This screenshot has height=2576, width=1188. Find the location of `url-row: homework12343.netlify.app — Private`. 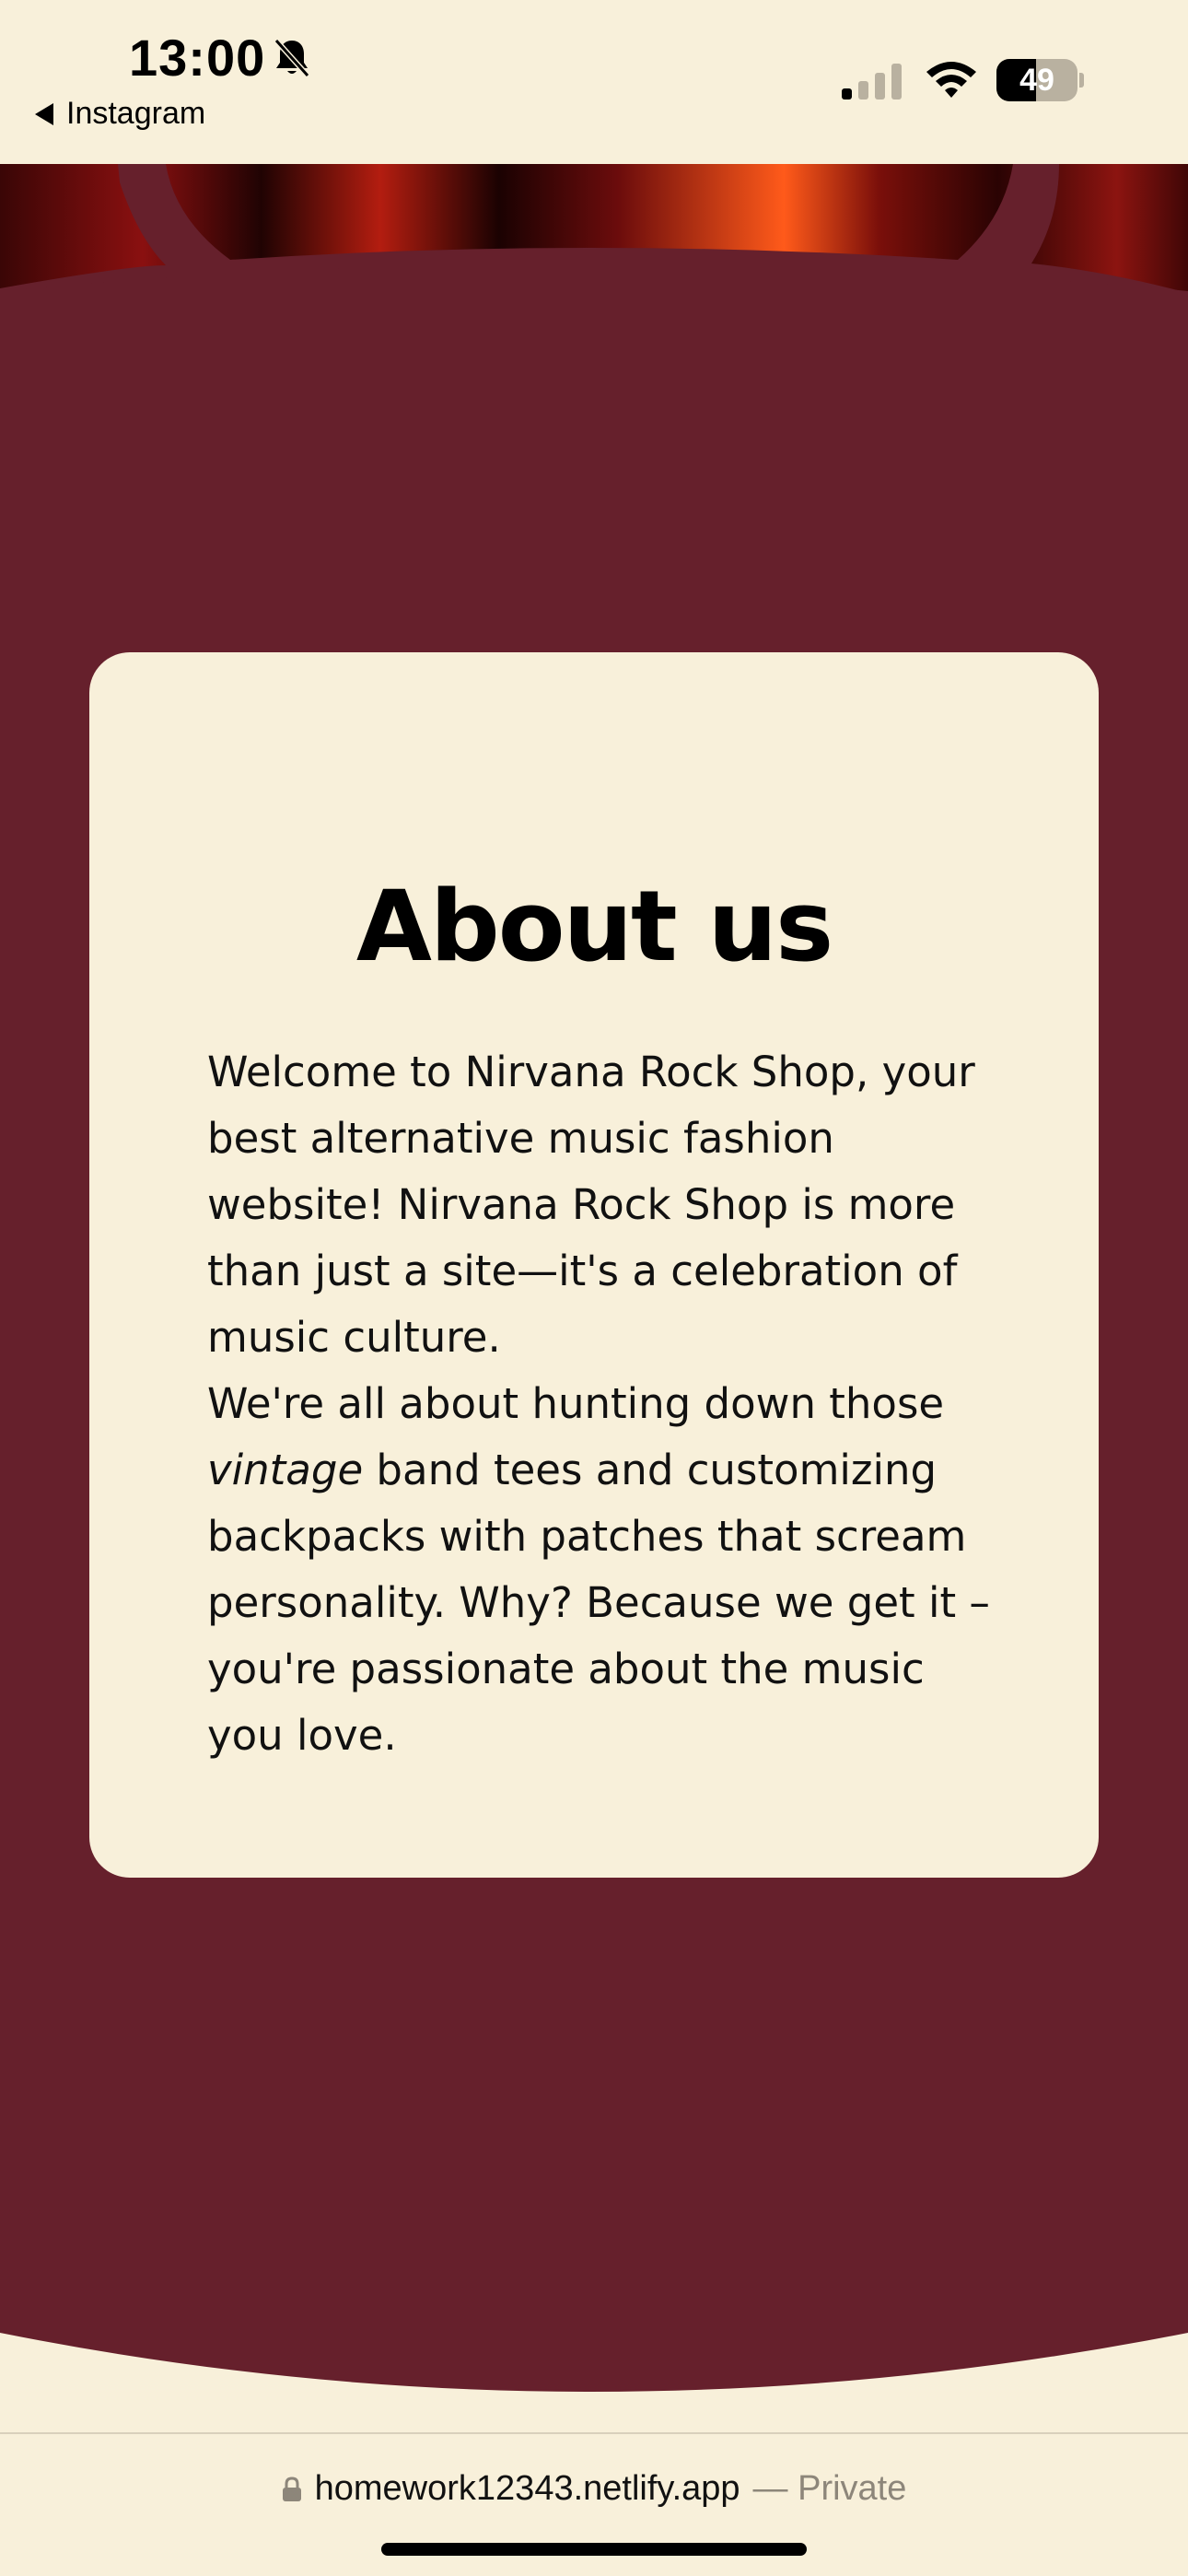

url-row: homework12343.netlify.app — Private is located at coordinates (594, 2489).